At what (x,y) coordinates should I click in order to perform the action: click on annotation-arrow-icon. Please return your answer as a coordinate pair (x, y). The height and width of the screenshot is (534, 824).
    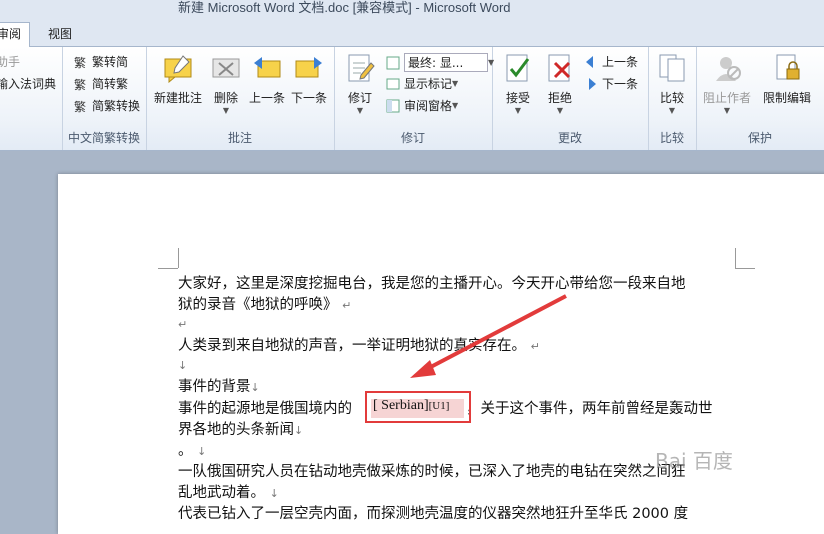
    Looking at the image, I should click on (488, 336).